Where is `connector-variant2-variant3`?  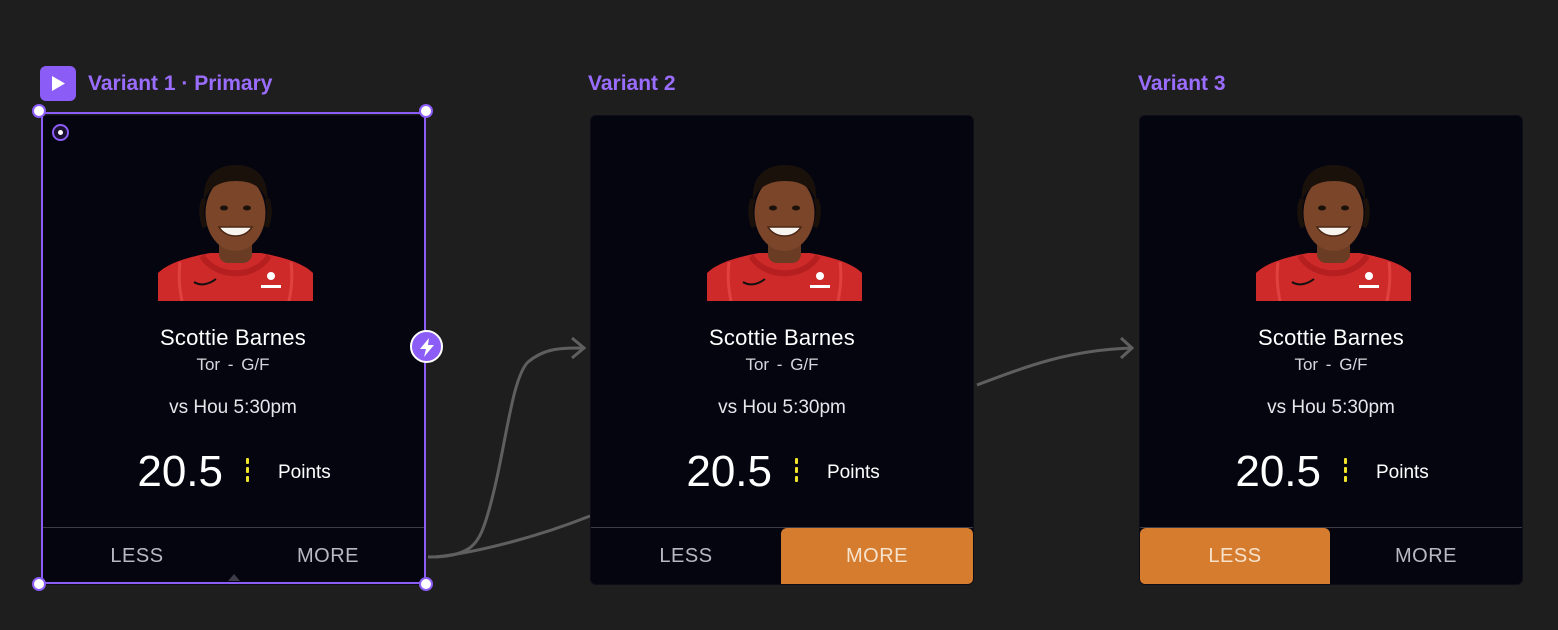 connector-variant2-variant3 is located at coordinates (1054, 366).